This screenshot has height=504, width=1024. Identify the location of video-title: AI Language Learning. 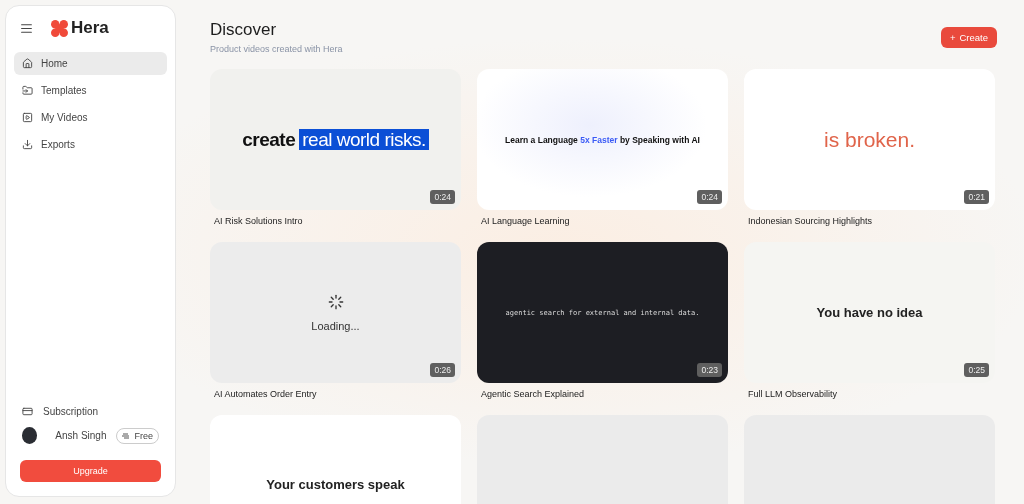
(526, 222).